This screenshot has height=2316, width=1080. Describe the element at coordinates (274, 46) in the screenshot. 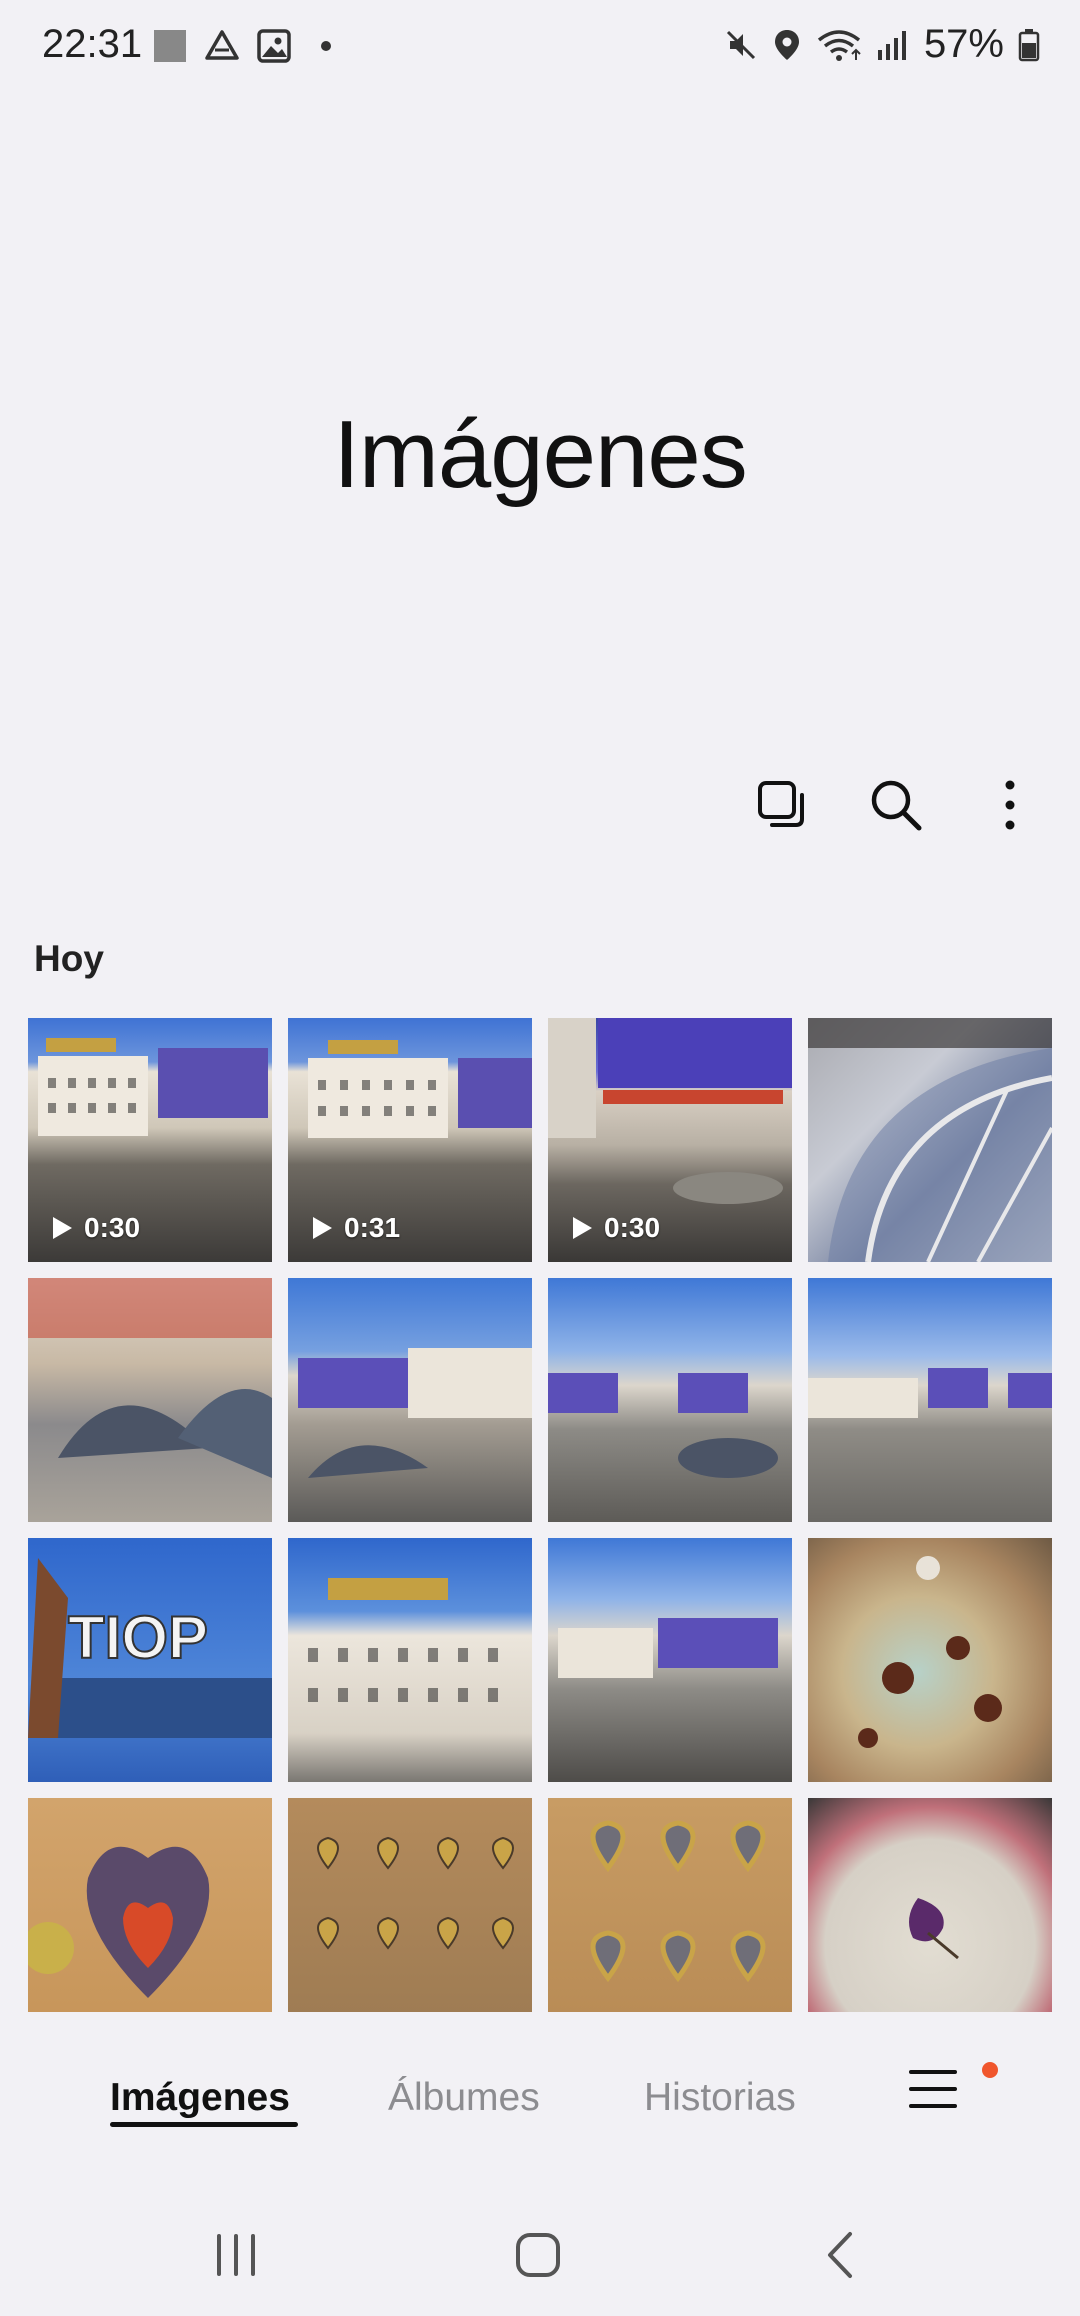

I see `gallery-icon` at that location.